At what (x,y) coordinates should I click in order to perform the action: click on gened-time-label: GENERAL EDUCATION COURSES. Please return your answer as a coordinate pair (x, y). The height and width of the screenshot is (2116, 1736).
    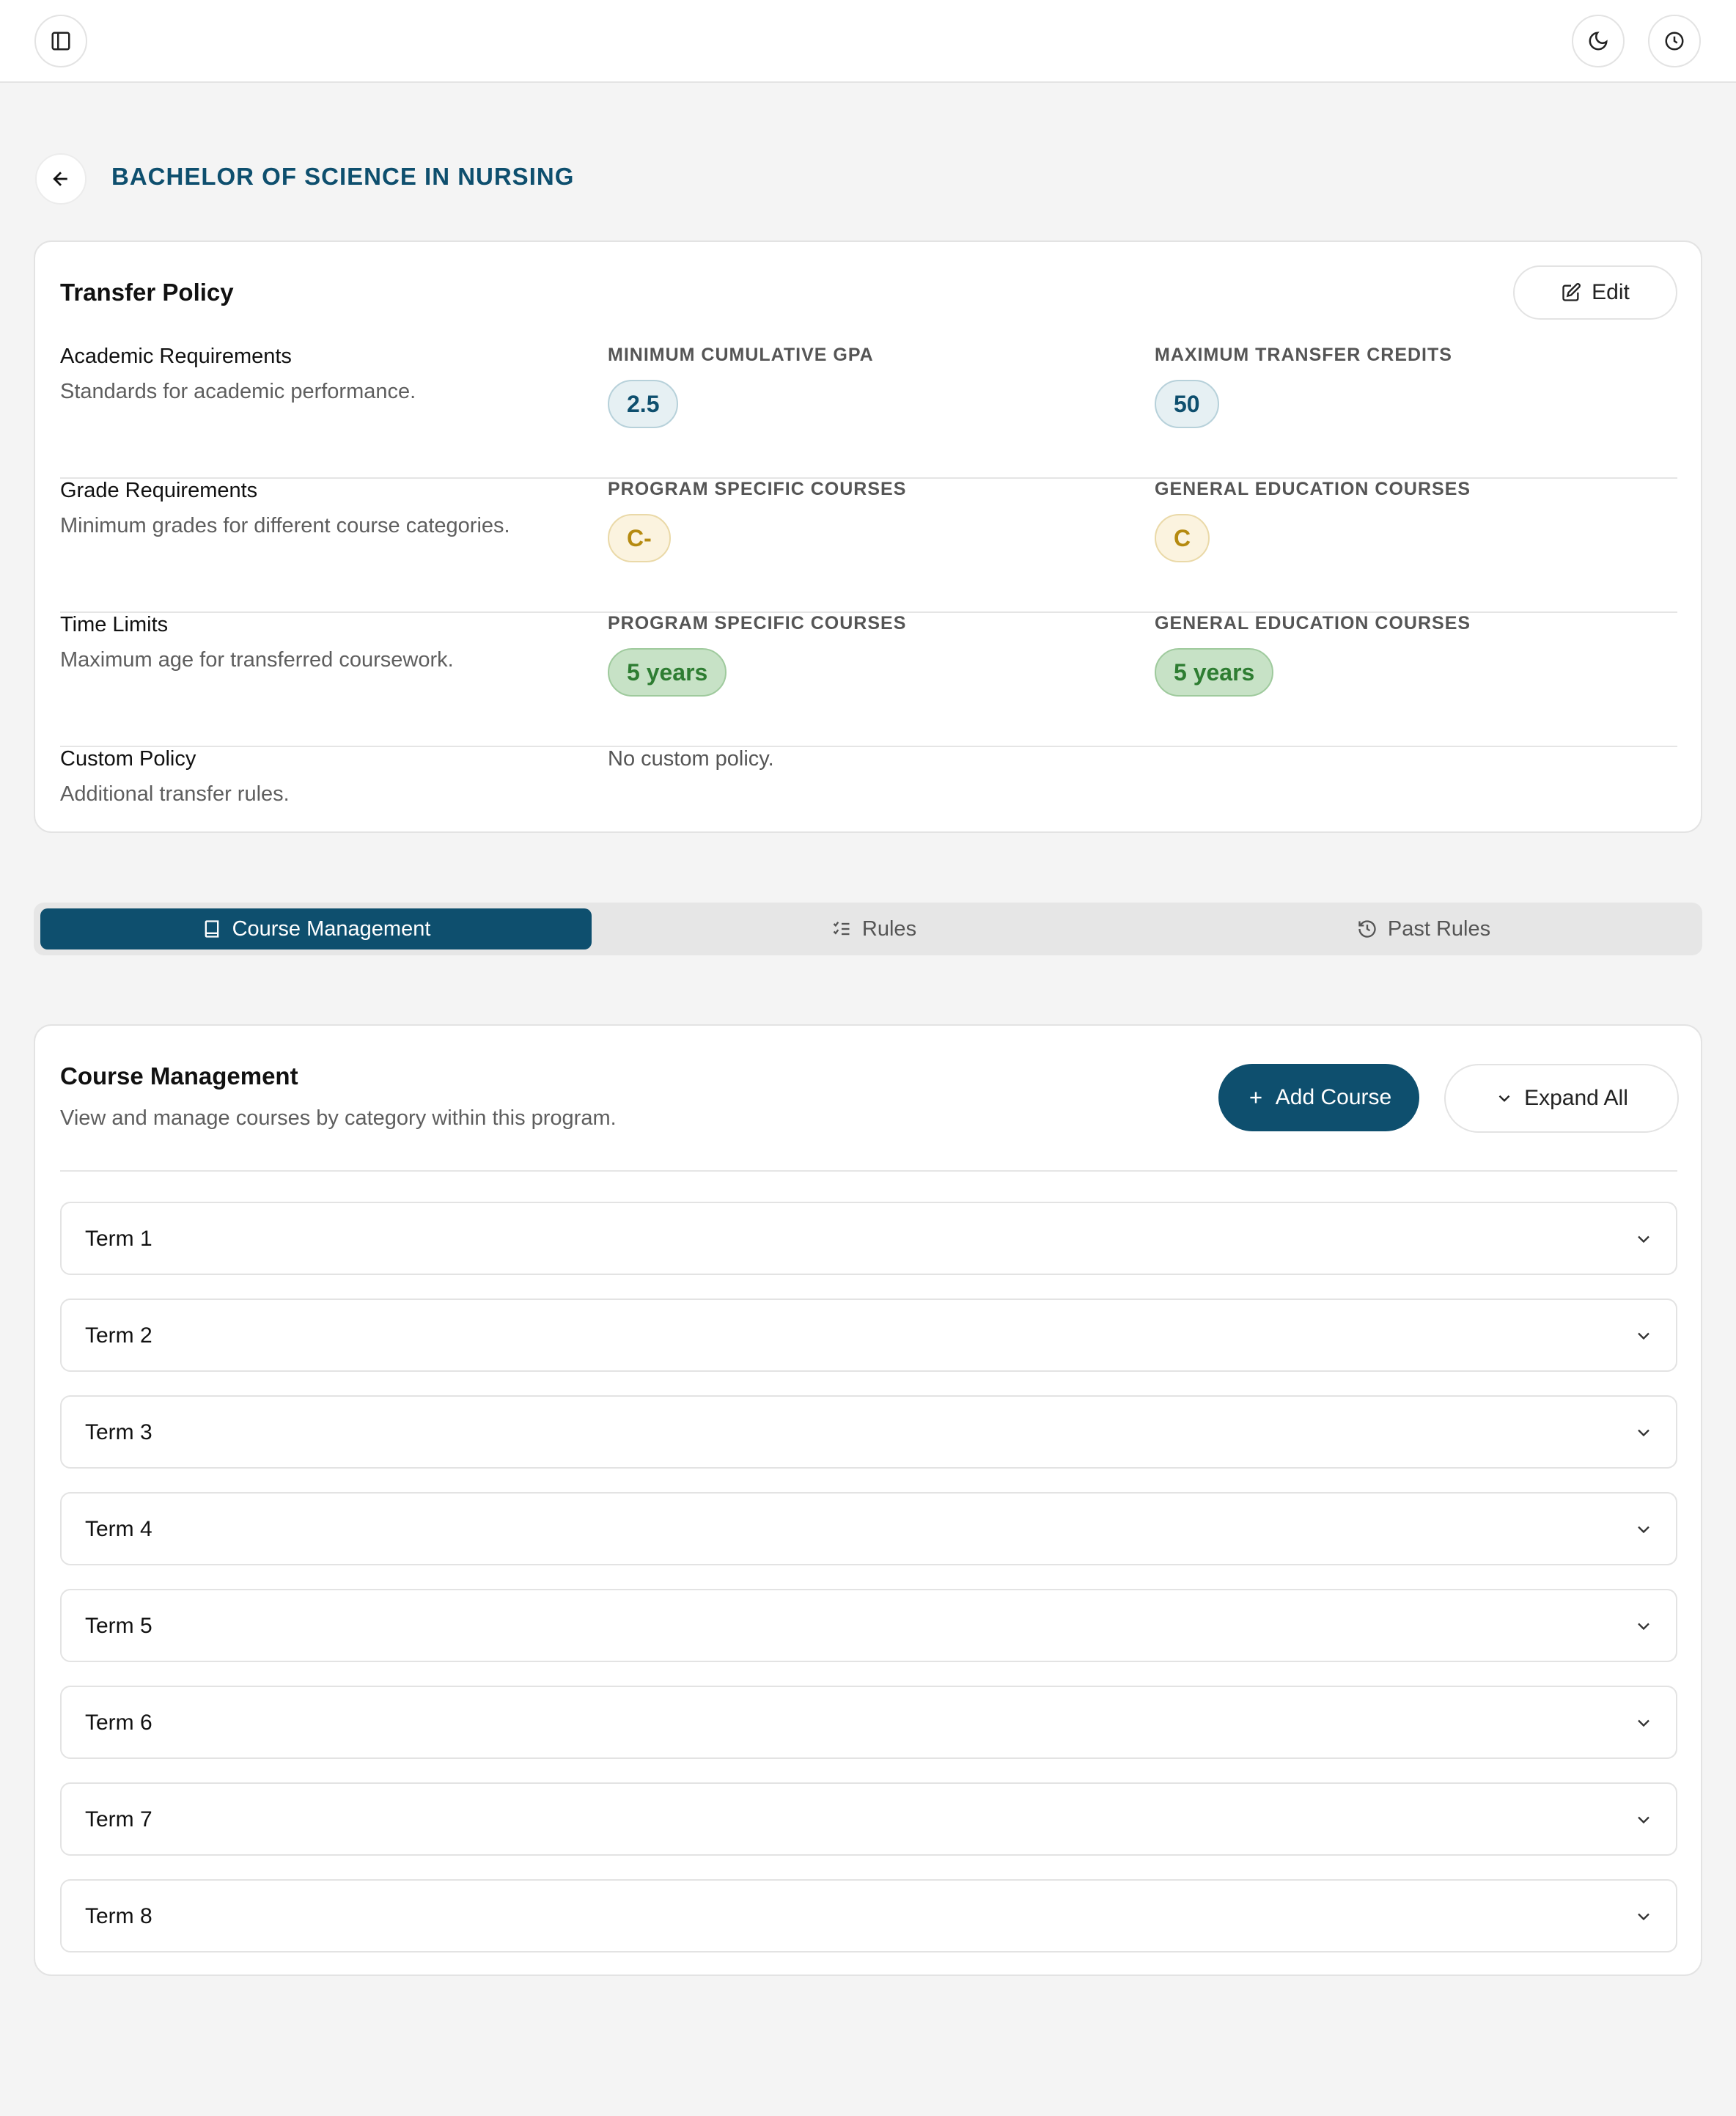
    Looking at the image, I should click on (1313, 623).